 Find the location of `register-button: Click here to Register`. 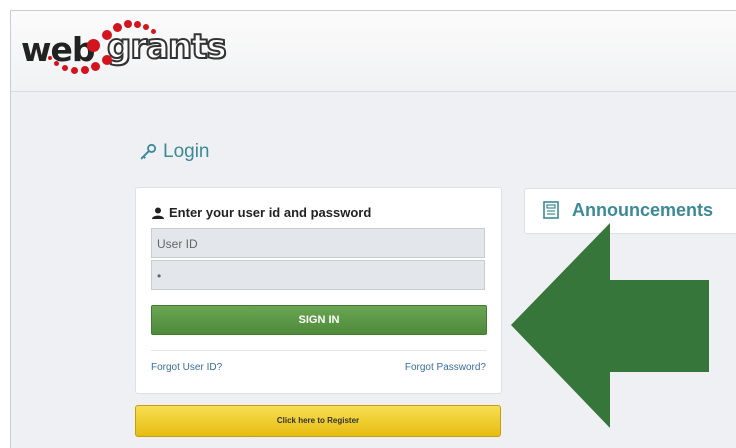

register-button: Click here to Register is located at coordinates (318, 421).